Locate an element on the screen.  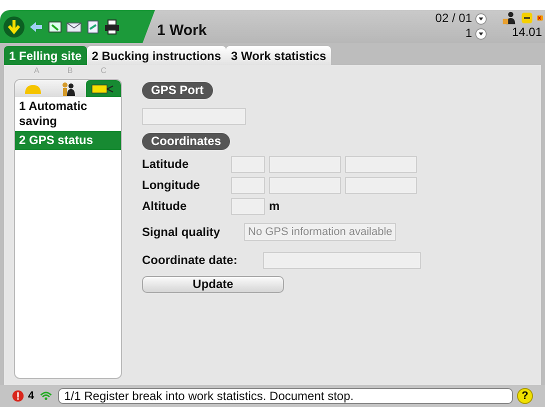
status-message: 1/1 Register break into work statistics. Document stop. is located at coordinates (285, 396).